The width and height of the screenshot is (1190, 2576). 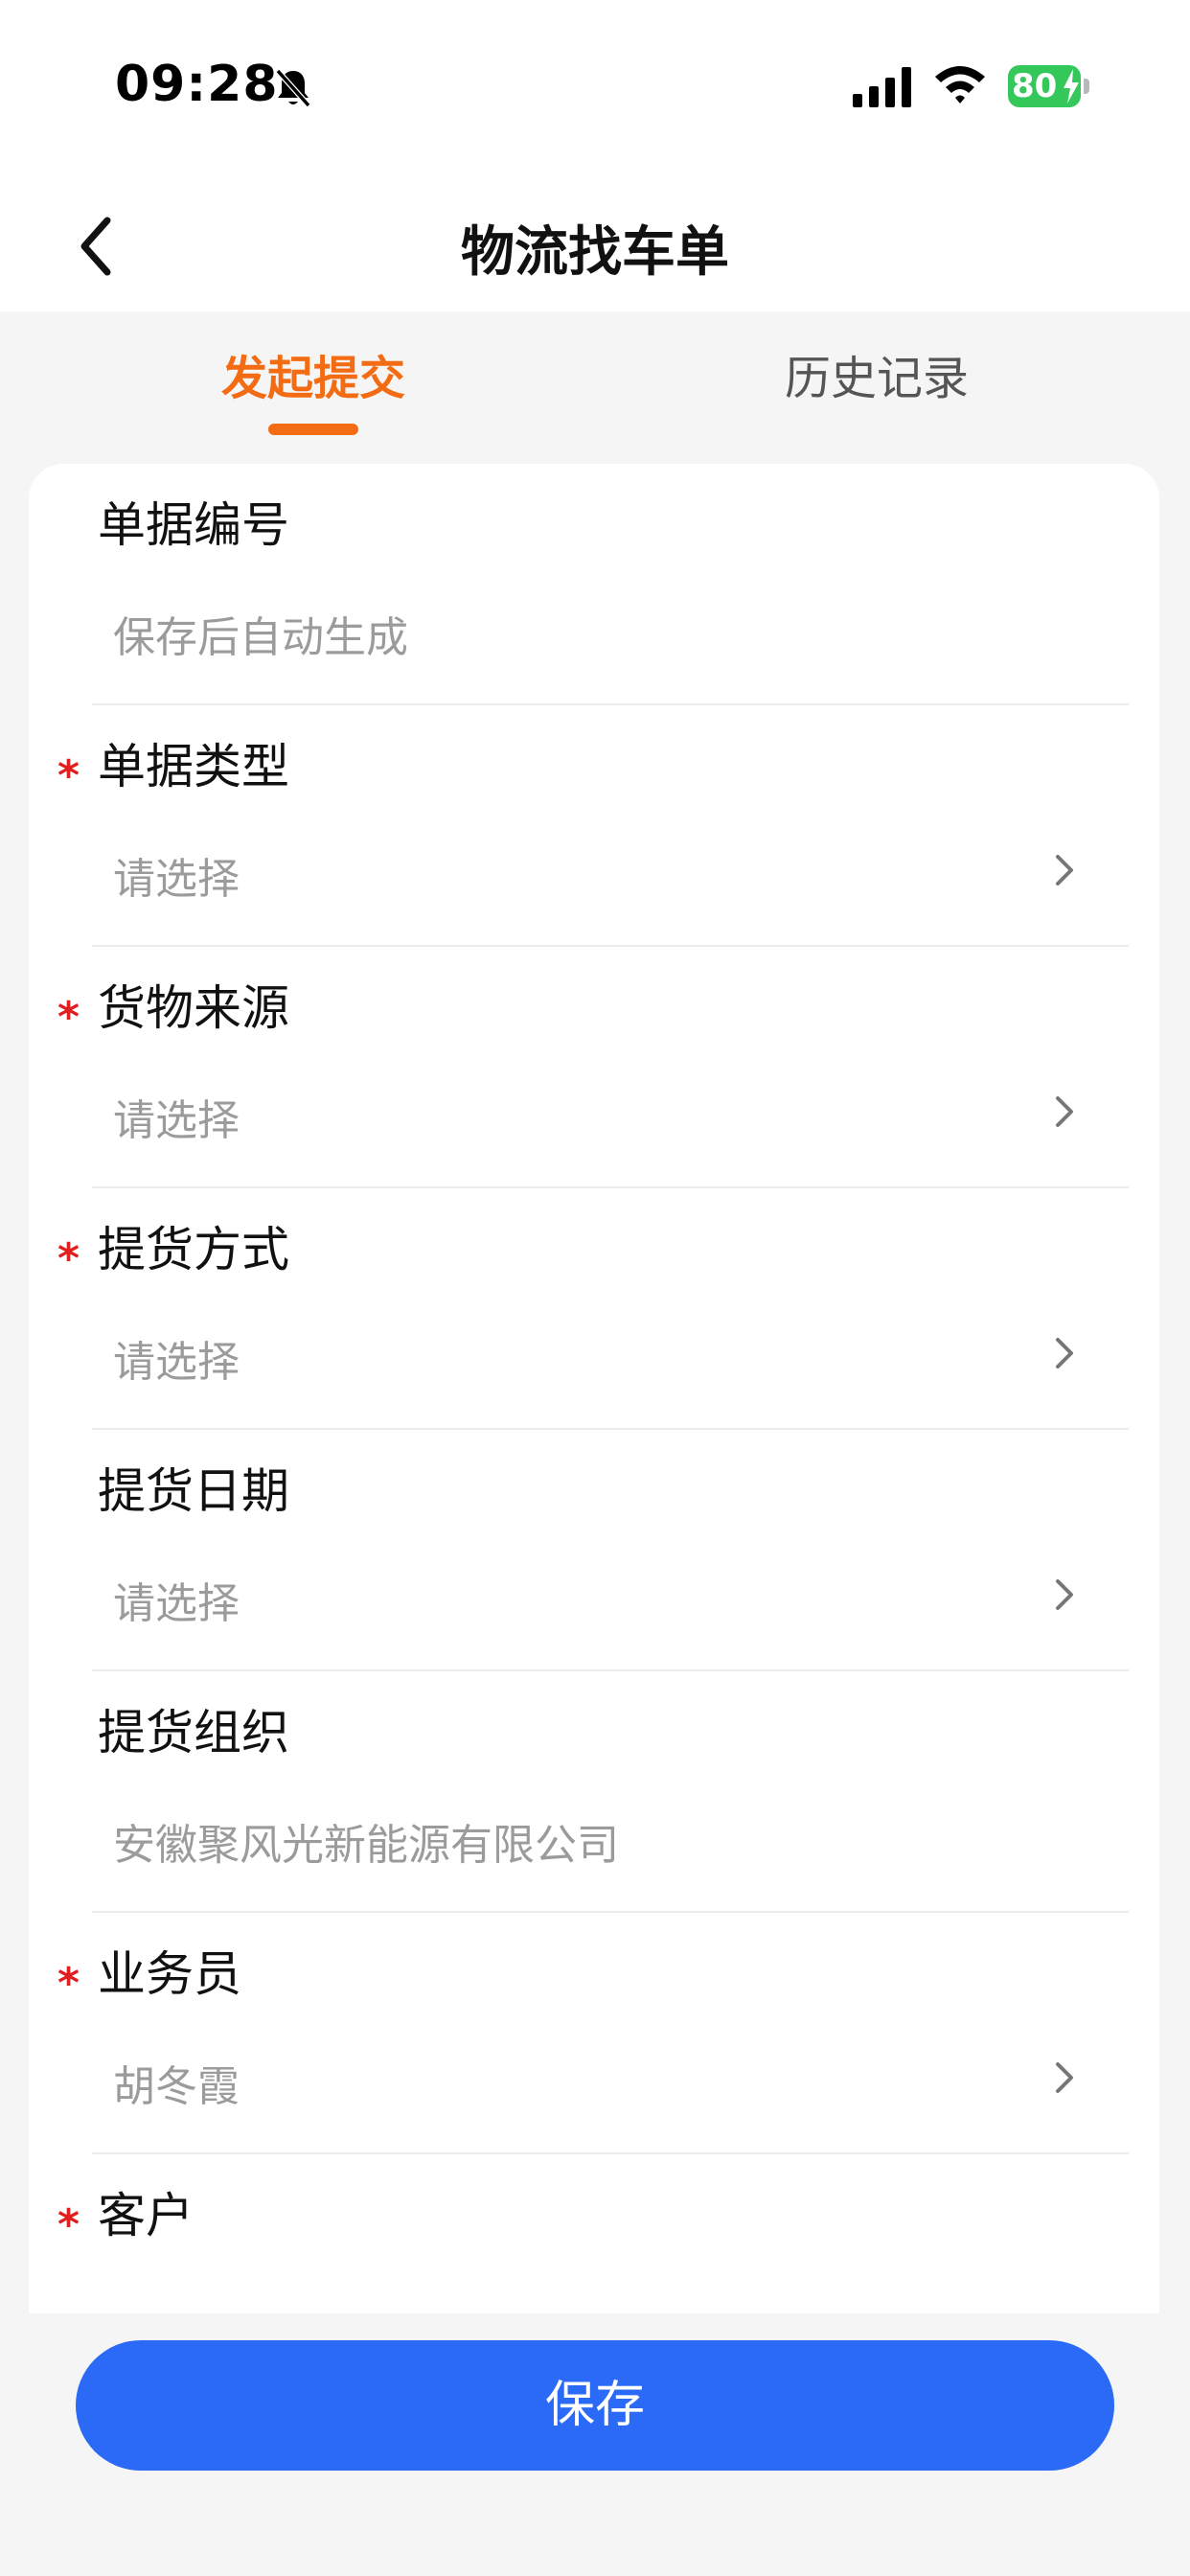 What do you see at coordinates (177, 1358) in the screenshot?
I see `pickup-method-select: 请选择` at bounding box center [177, 1358].